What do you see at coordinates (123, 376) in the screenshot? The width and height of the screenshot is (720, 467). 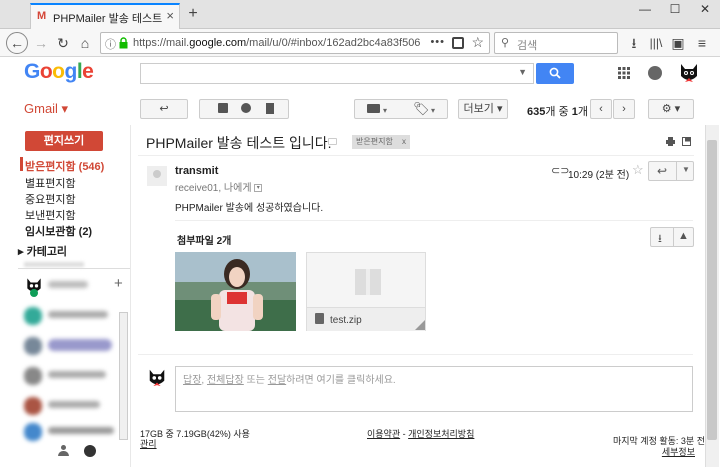 I see `sidebar-scrollbar` at bounding box center [123, 376].